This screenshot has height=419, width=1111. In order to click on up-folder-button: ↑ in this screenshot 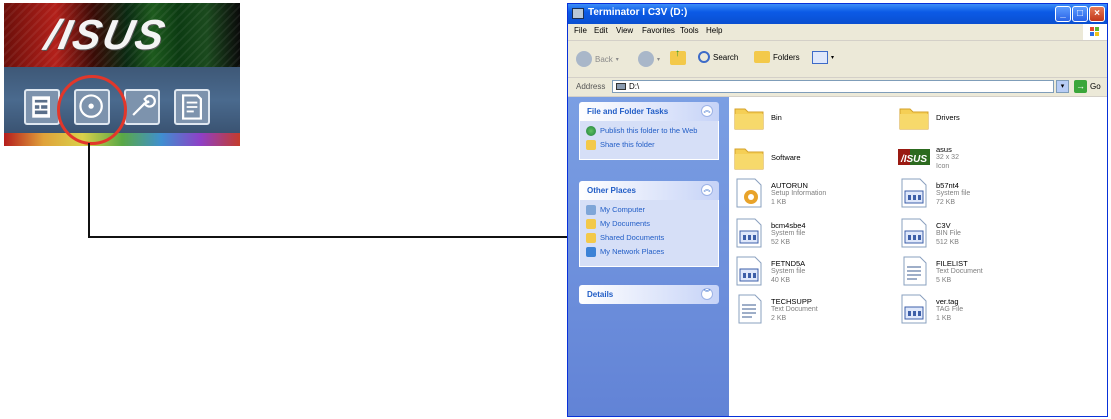, I will do `click(678, 56)`.